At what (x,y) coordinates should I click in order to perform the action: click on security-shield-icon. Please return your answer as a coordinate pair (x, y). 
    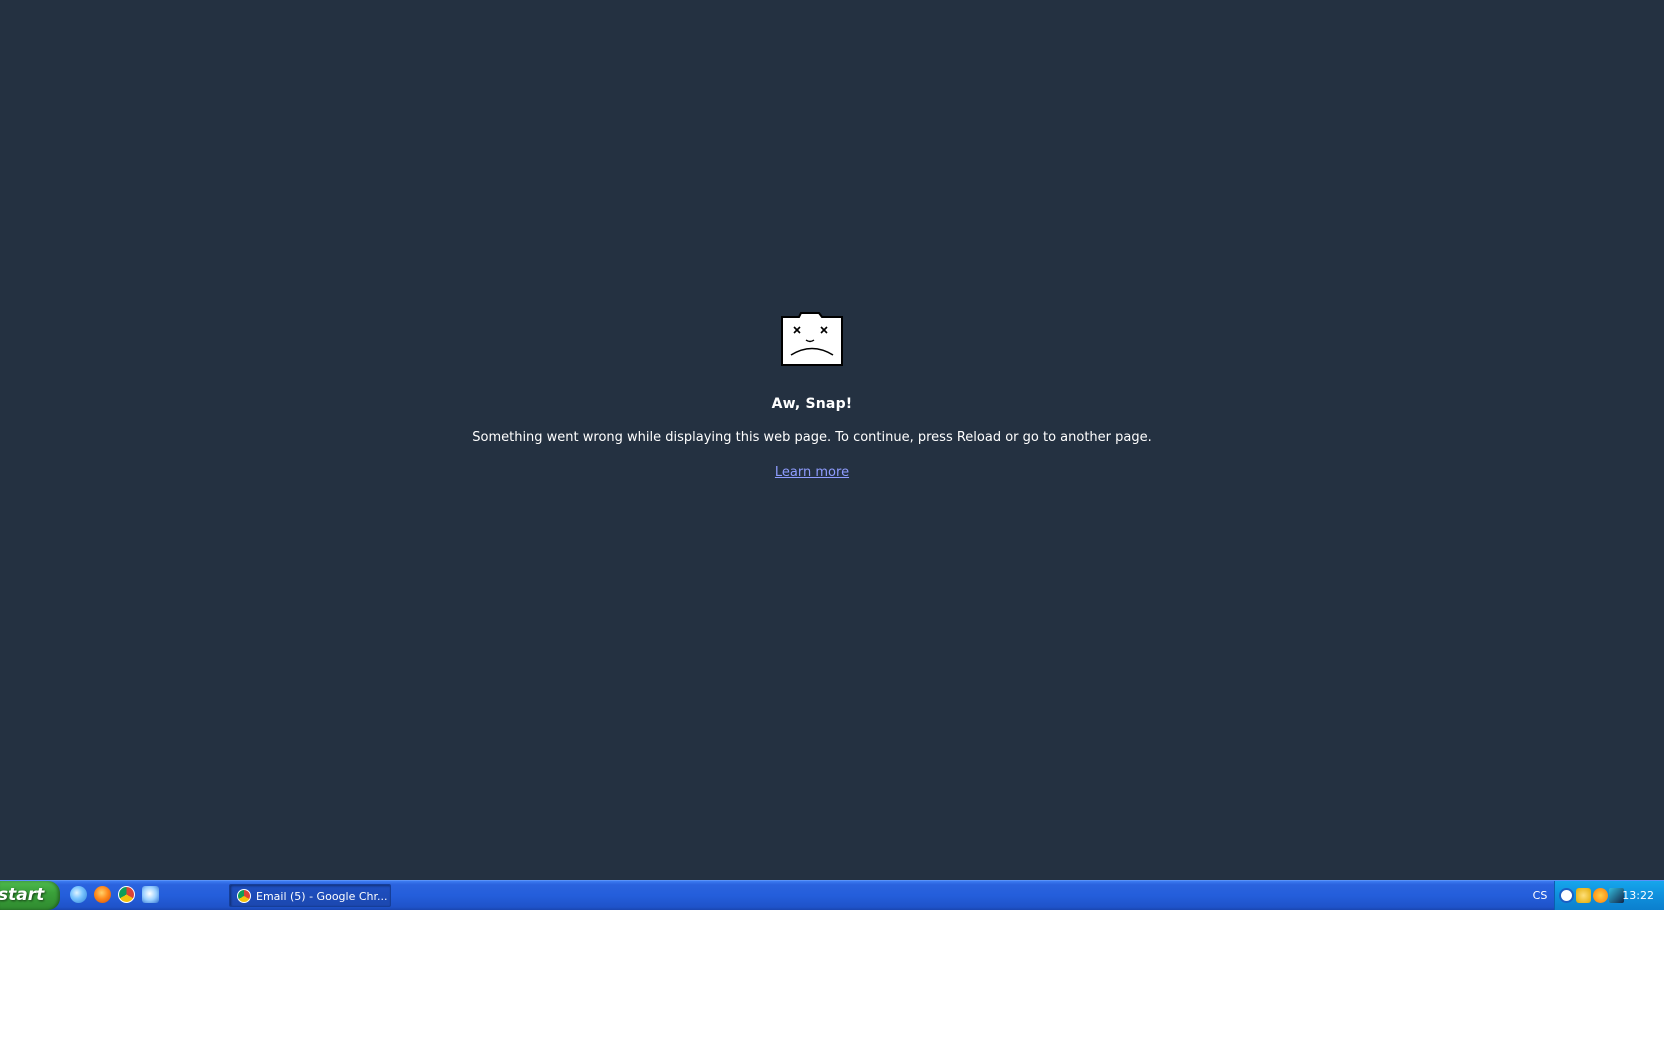
    Looking at the image, I should click on (1583, 895).